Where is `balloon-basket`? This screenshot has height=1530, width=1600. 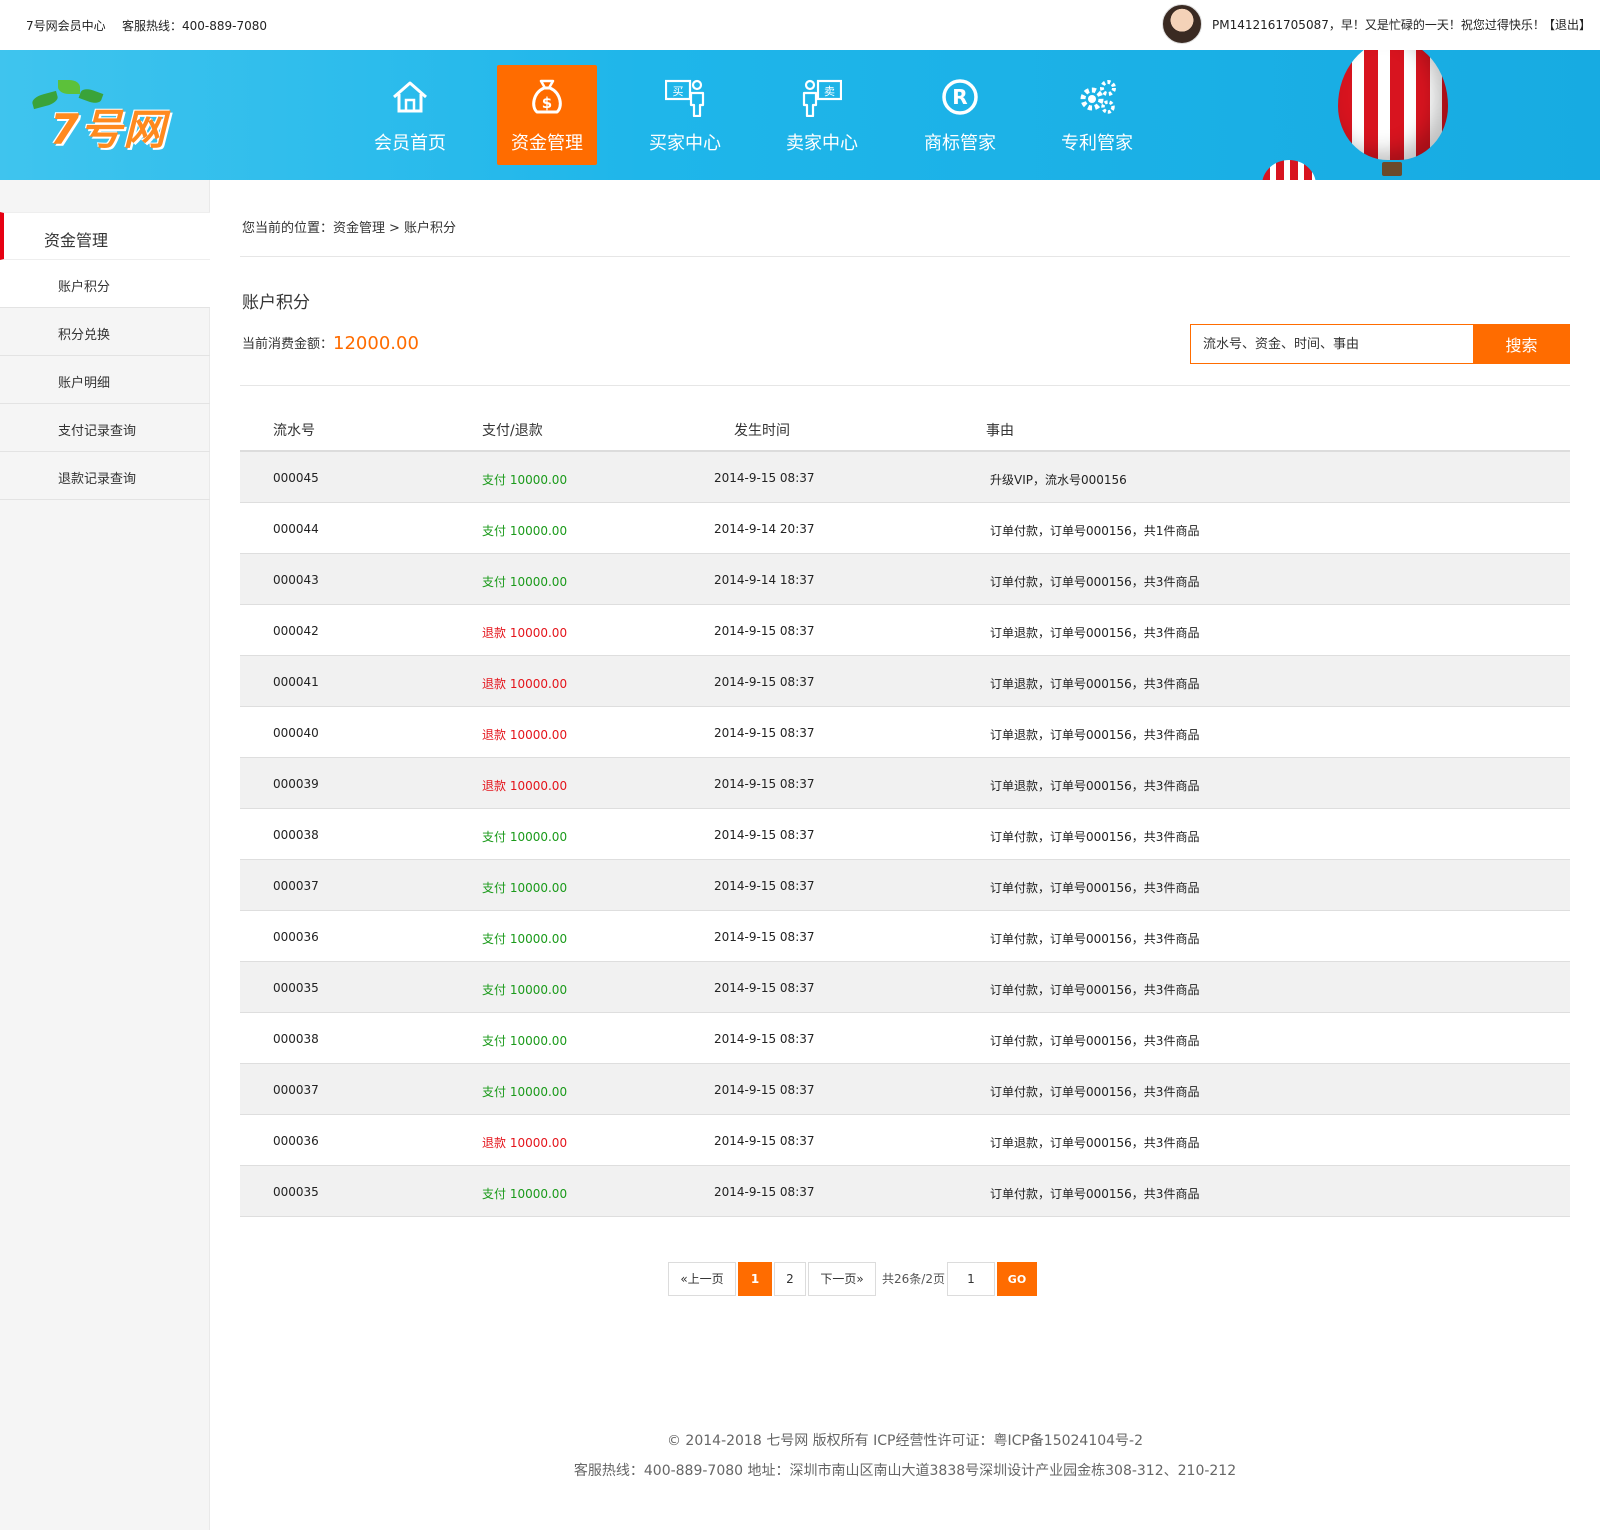 balloon-basket is located at coordinates (1392, 169).